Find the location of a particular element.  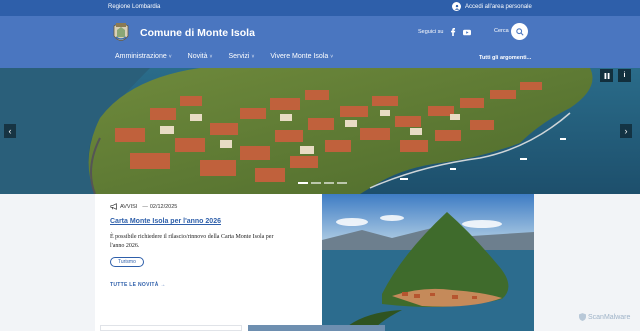

nav-item-servizi: Servizi ˅ is located at coordinates (241, 56).